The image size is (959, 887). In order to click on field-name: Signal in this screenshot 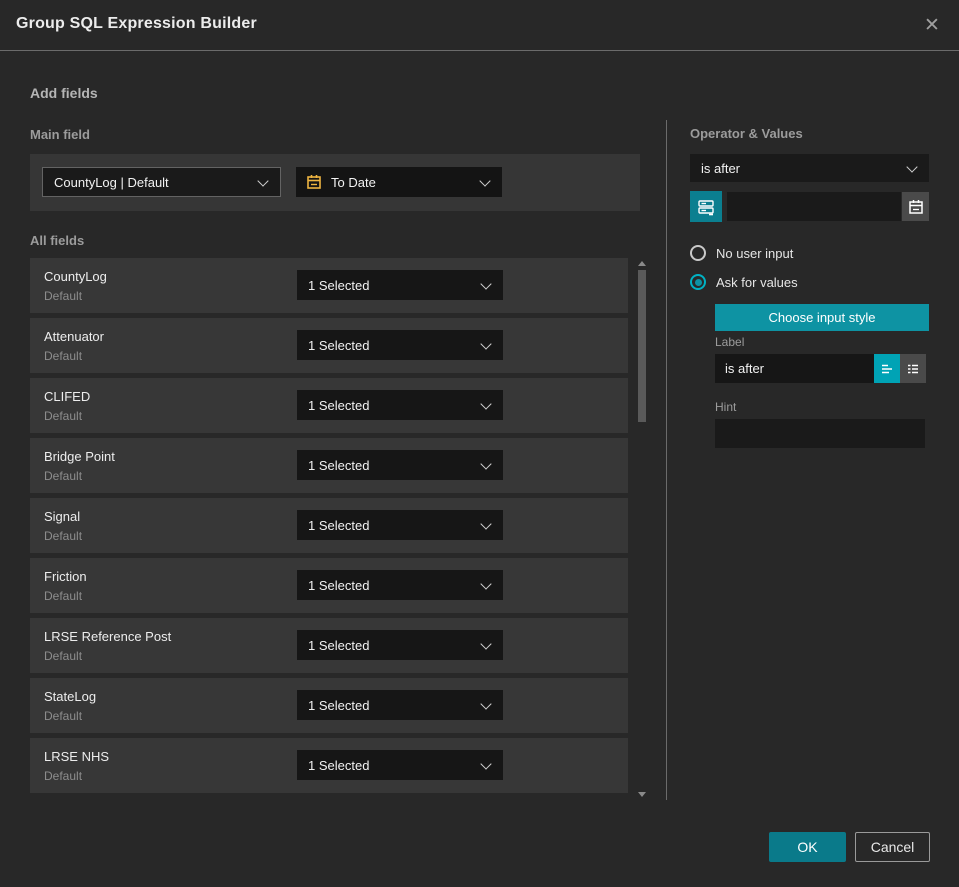, I will do `click(62, 516)`.